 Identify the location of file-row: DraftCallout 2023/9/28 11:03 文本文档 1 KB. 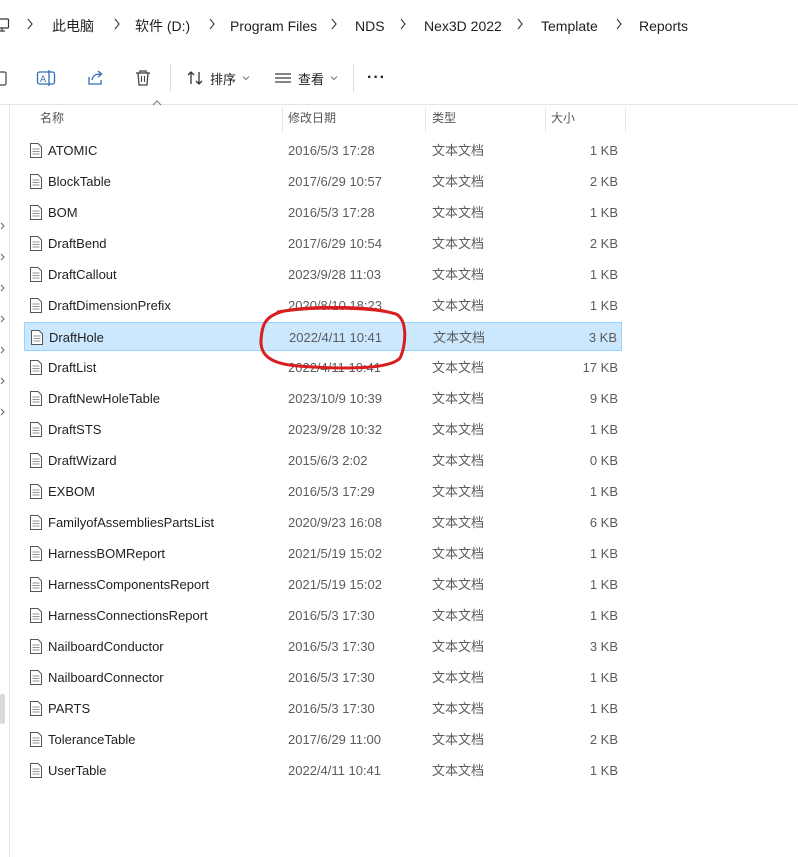
(323, 274).